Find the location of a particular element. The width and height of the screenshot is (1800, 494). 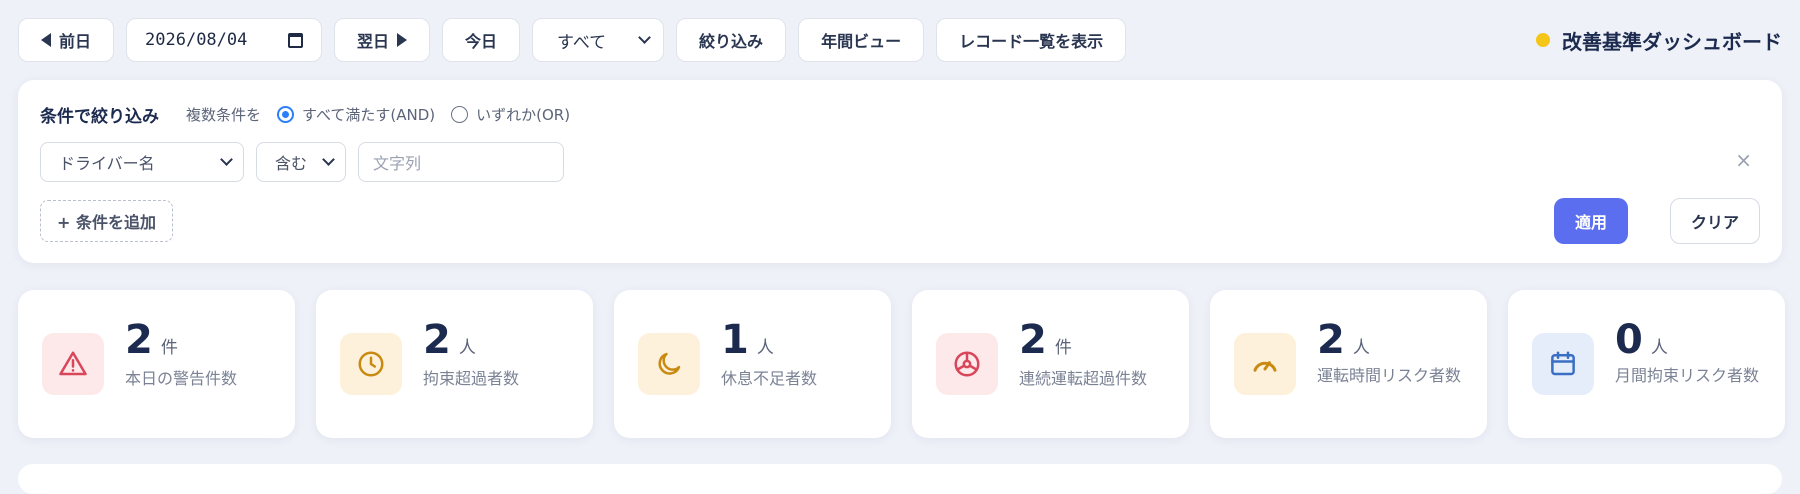

card-value: 0 is located at coordinates (1629, 340).